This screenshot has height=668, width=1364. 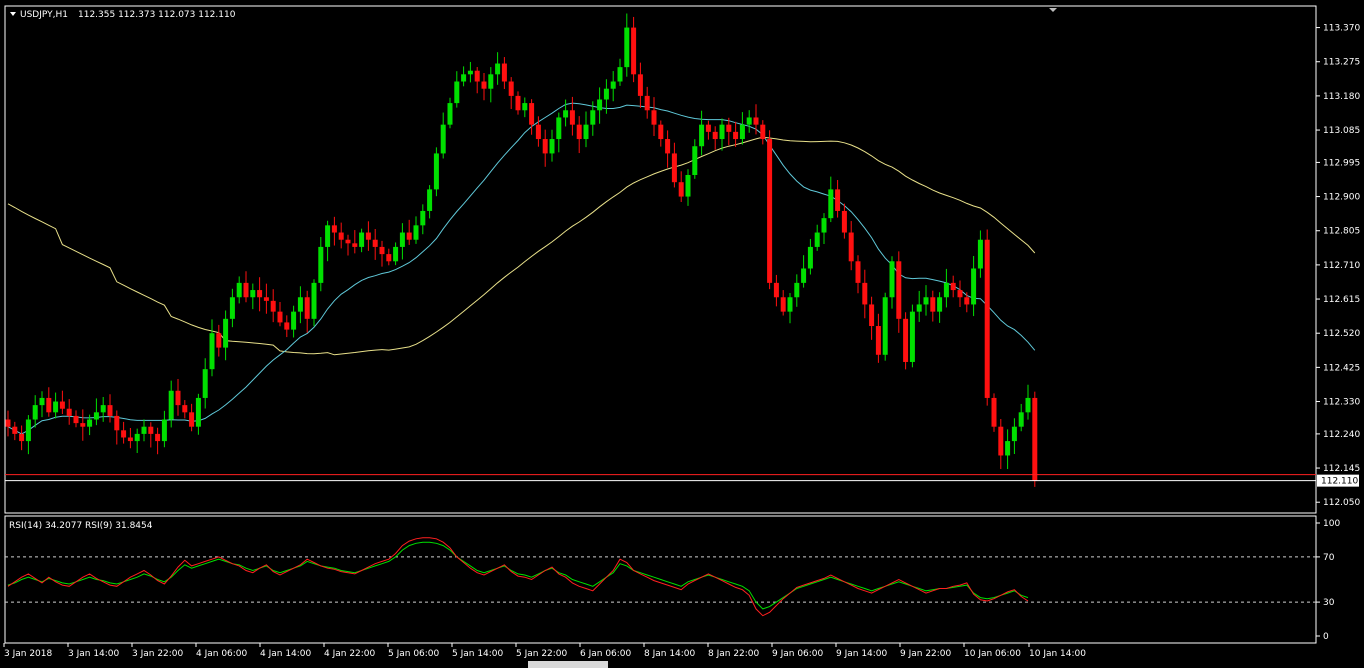 What do you see at coordinates (1341, 131) in the screenshot?
I see `price-tick-label: 113.085` at bounding box center [1341, 131].